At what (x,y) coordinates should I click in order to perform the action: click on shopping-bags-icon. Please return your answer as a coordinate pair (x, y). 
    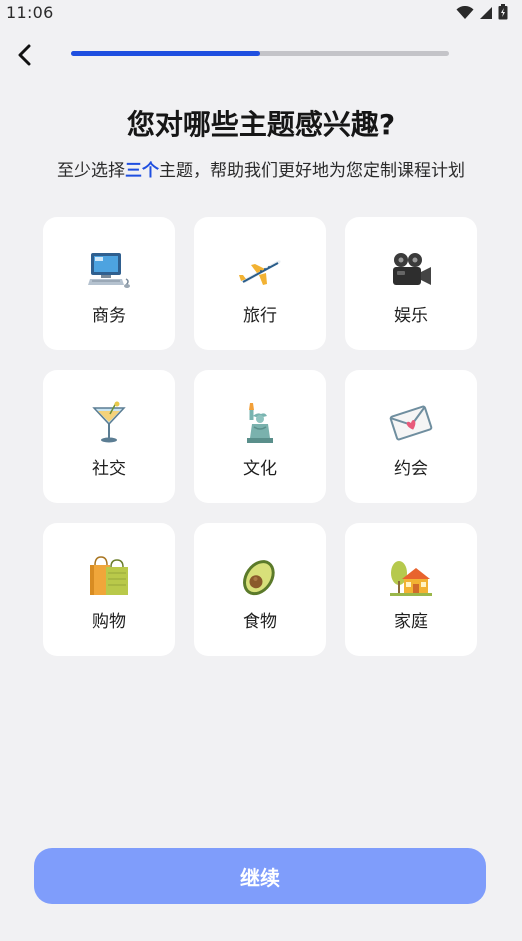
    Looking at the image, I should click on (109, 576).